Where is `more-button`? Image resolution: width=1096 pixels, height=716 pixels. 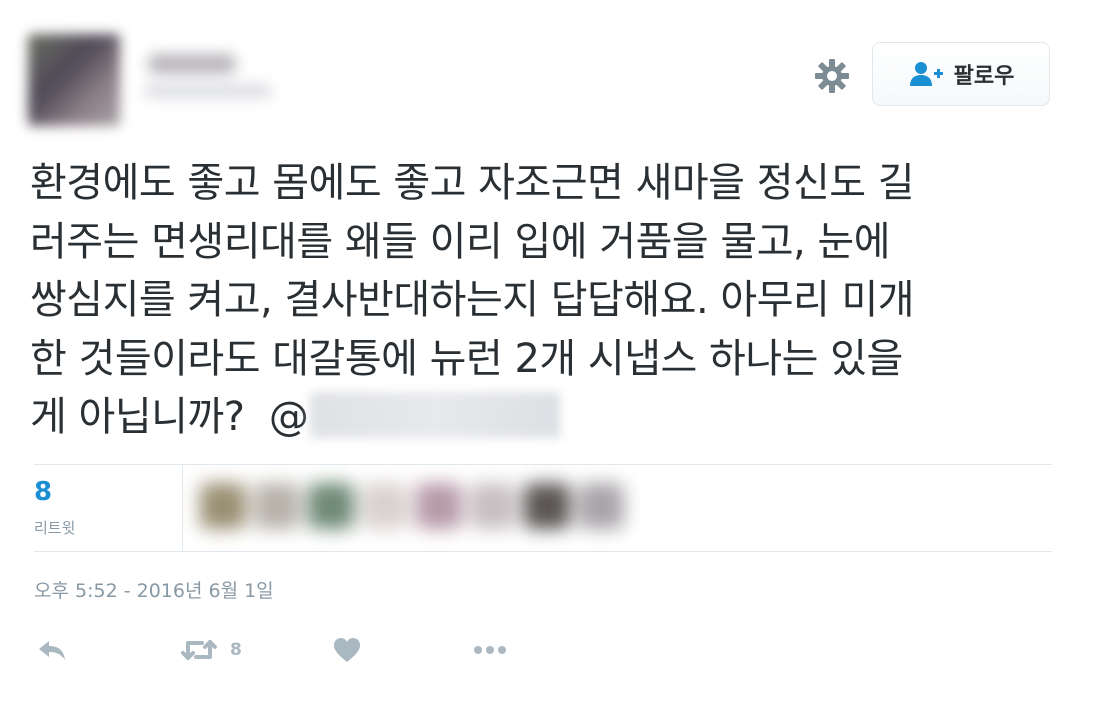
more-button is located at coordinates (490, 650).